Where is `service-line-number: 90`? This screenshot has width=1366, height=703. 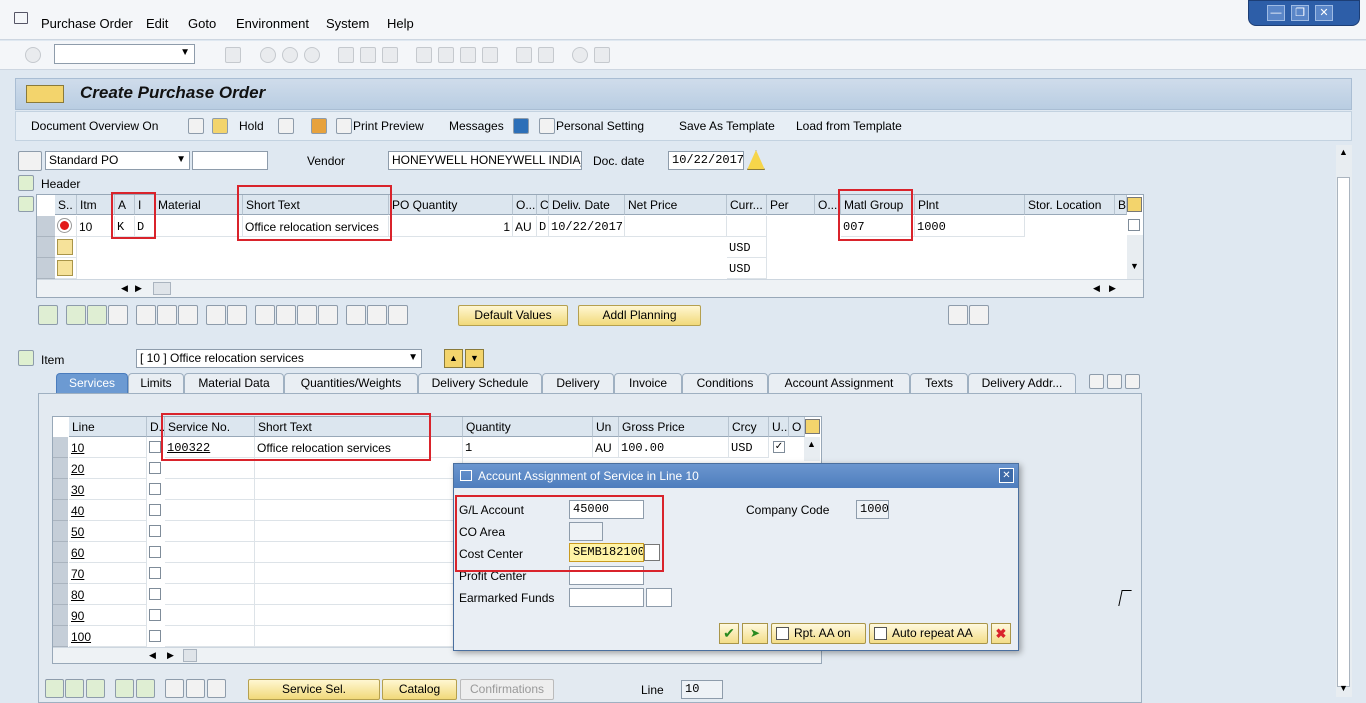 service-line-number: 90 is located at coordinates (108, 615).